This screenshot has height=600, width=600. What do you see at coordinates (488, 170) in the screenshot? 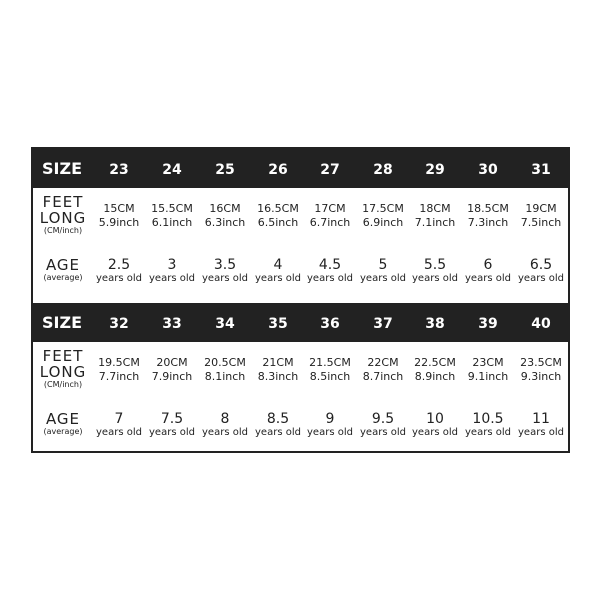
I see `size-value: 30` at bounding box center [488, 170].